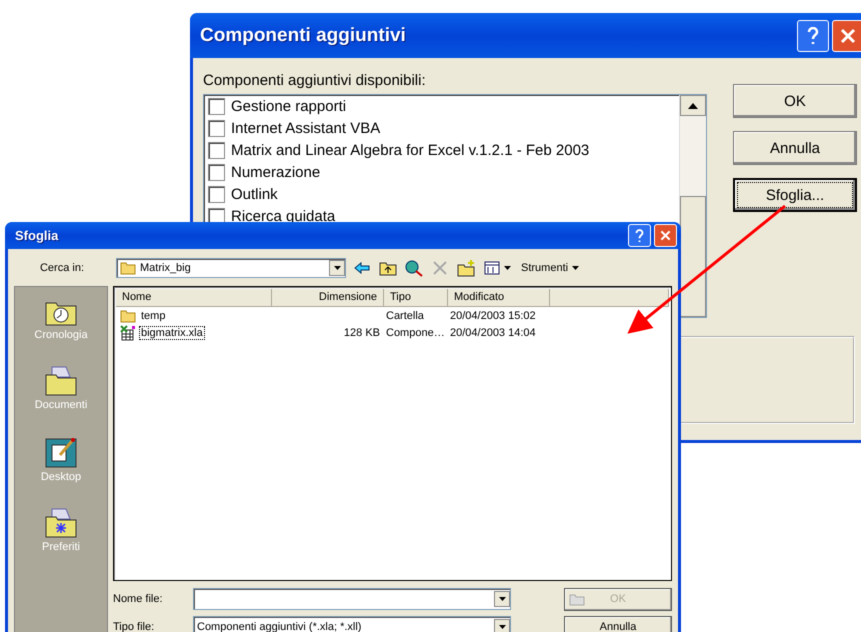 The height and width of the screenshot is (632, 861). Describe the element at coordinates (305, 128) in the screenshot. I see `add-in-name: Internet Assistant VBA` at that location.